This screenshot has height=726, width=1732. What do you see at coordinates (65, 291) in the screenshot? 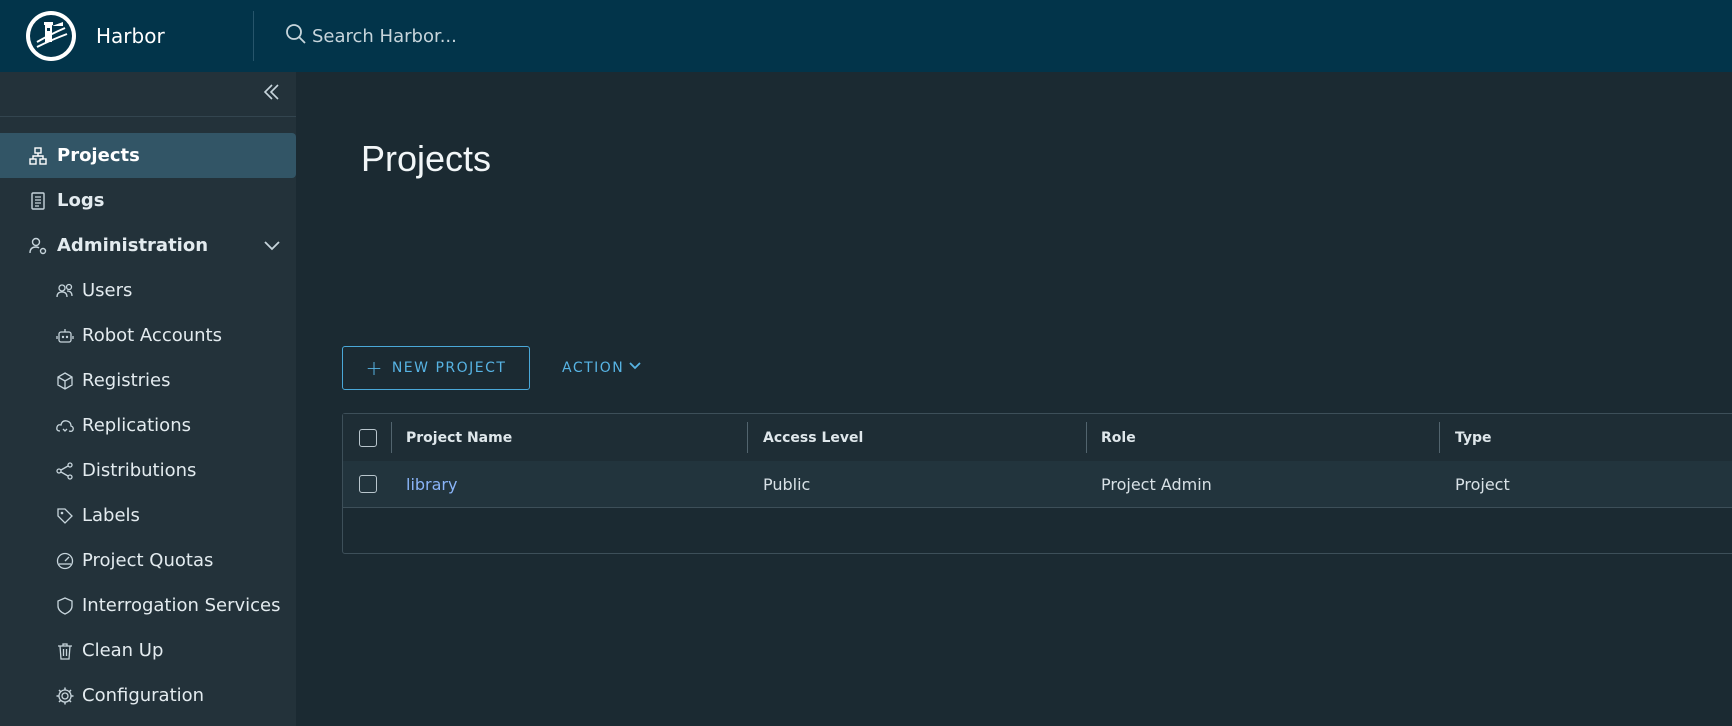
I see `users-icon` at bounding box center [65, 291].